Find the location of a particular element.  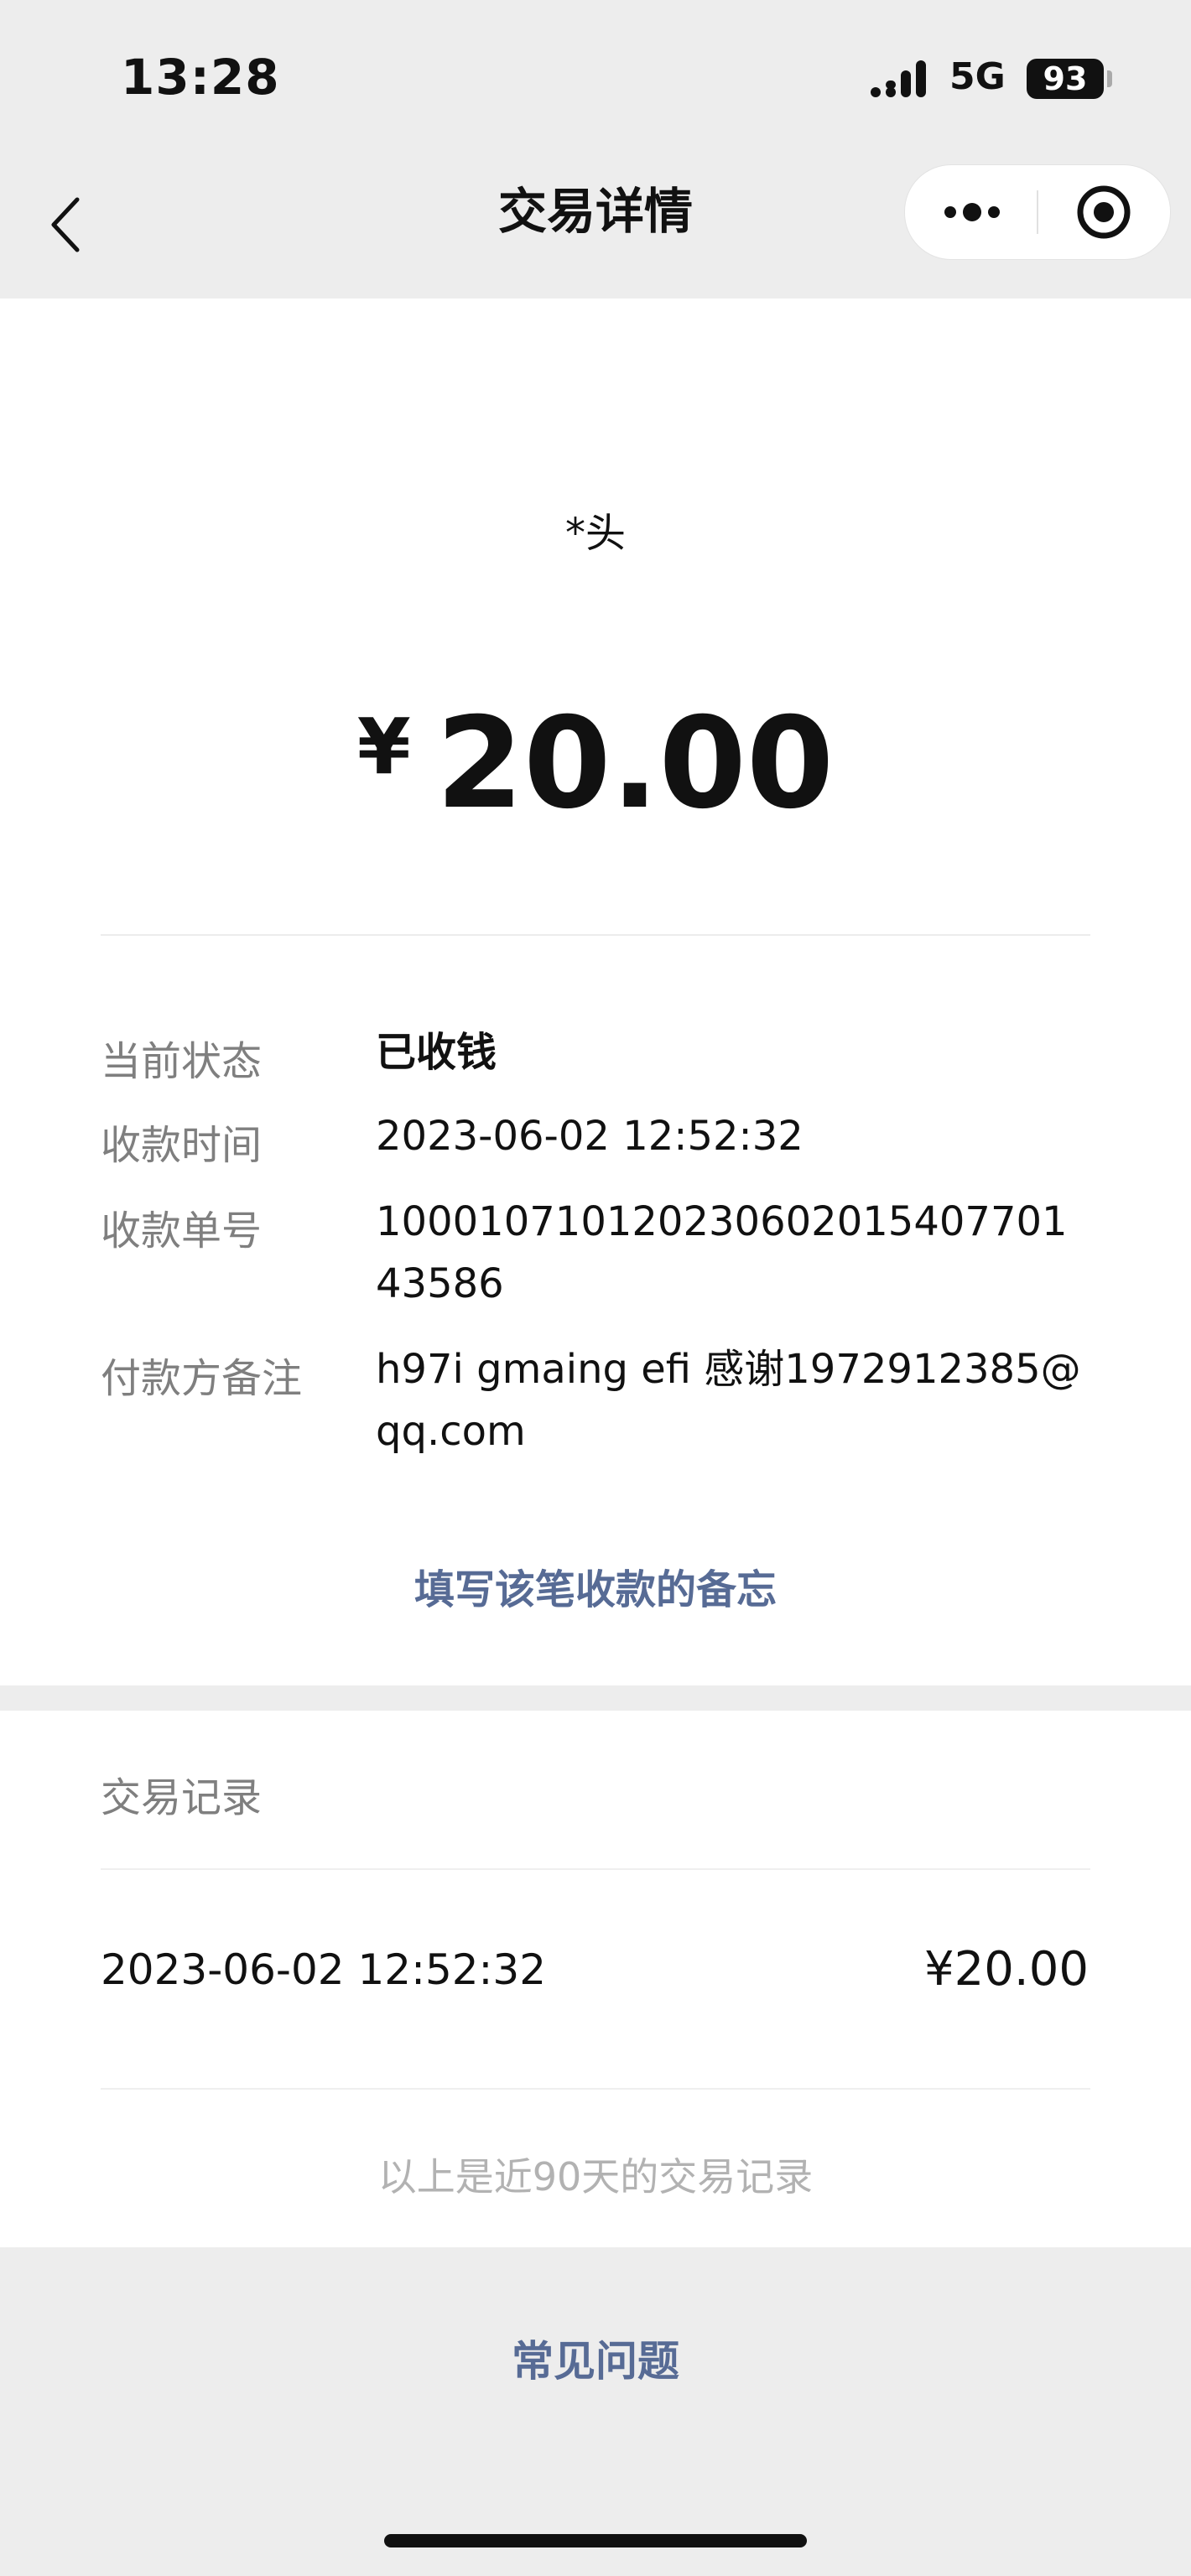

status-bar: 13:28 5G 93 is located at coordinates (595, 75).